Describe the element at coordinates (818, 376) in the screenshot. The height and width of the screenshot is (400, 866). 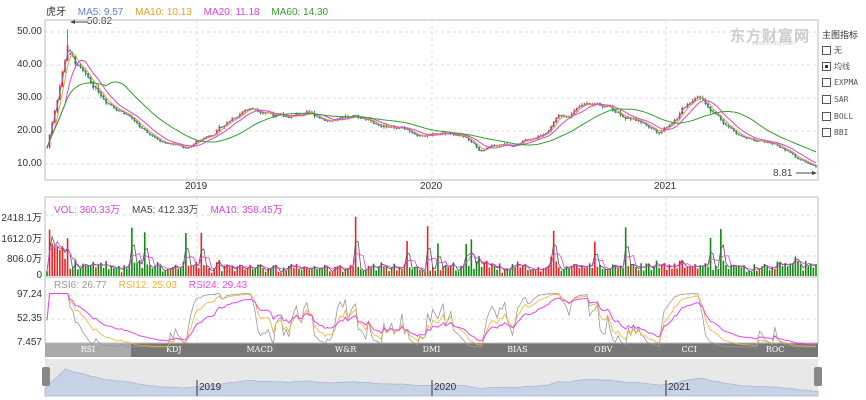
I see `navigator-right-handle` at that location.